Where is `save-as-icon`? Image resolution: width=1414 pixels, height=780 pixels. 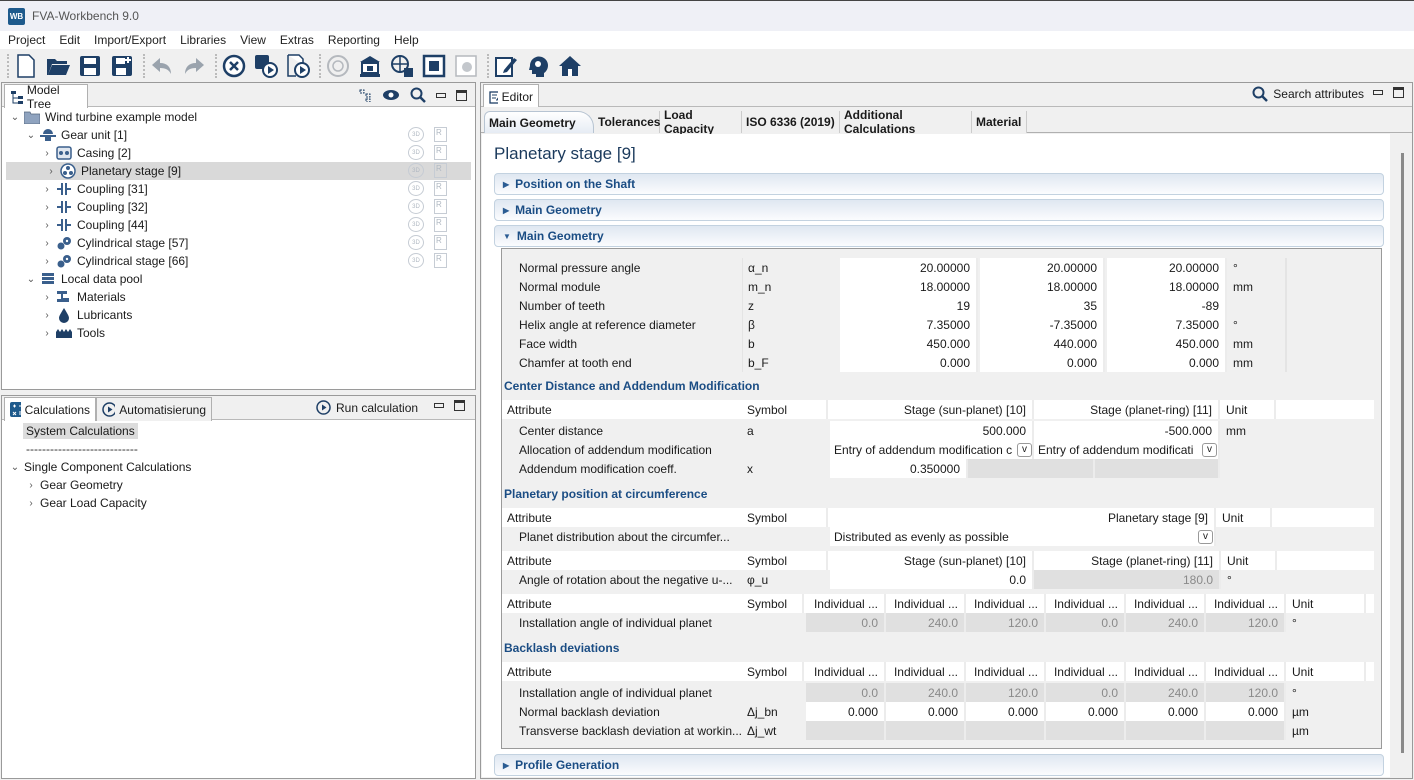 save-as-icon is located at coordinates (122, 66).